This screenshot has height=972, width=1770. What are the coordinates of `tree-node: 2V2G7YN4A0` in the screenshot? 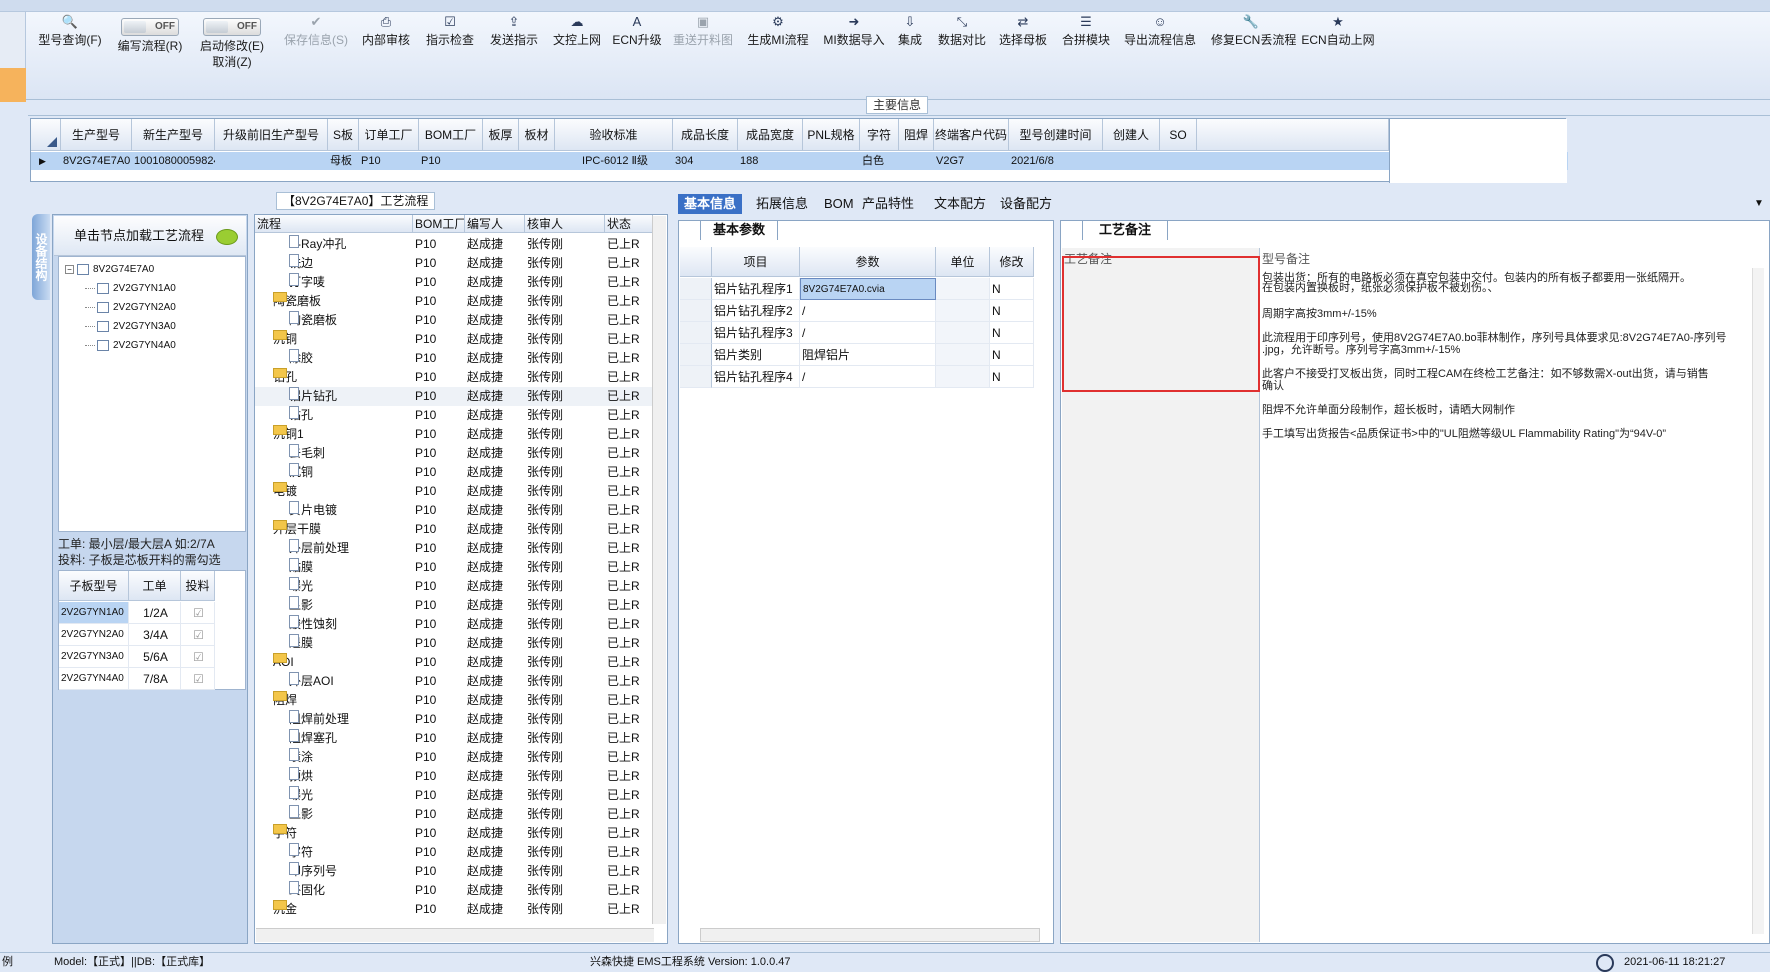 It's located at (130, 346).